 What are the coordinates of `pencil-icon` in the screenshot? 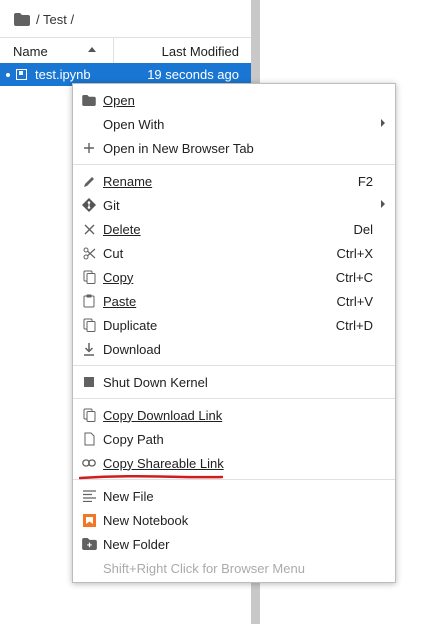 It's located at (89, 181).